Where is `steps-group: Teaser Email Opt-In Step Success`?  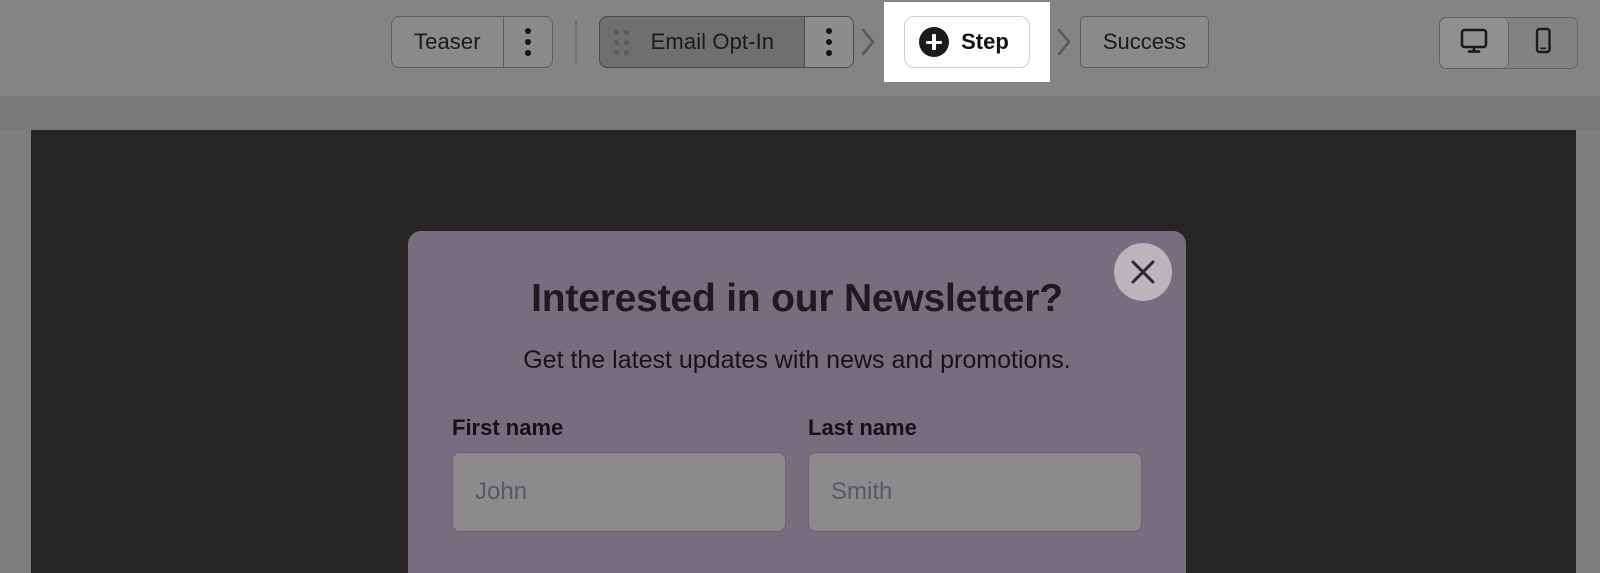
steps-group: Teaser Email Opt-In Step Success is located at coordinates (800, 42).